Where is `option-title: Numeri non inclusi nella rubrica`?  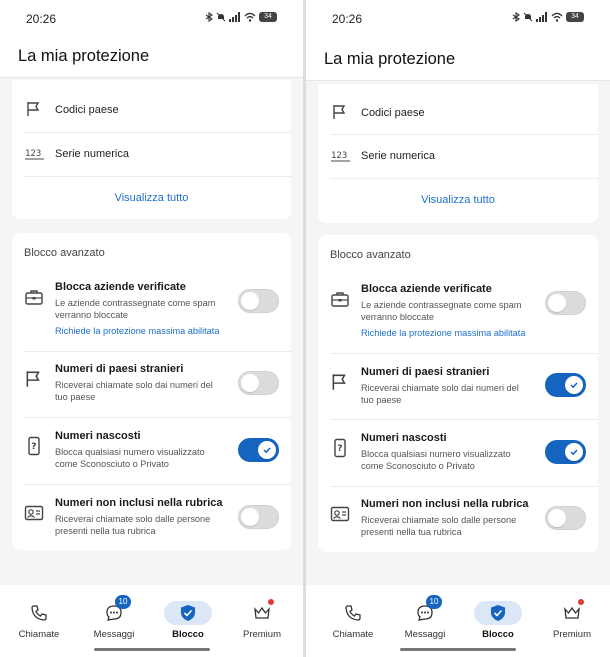 option-title: Numeri non inclusi nella rubrica is located at coordinates (445, 504).